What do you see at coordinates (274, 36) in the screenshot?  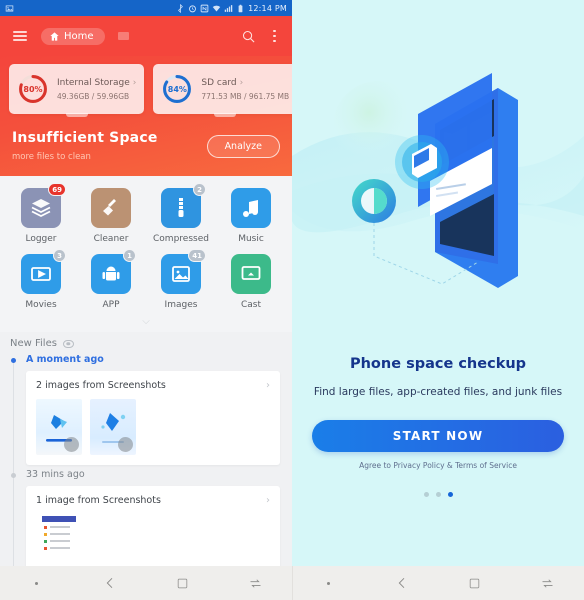 I see `more-vertical-icon` at bounding box center [274, 36].